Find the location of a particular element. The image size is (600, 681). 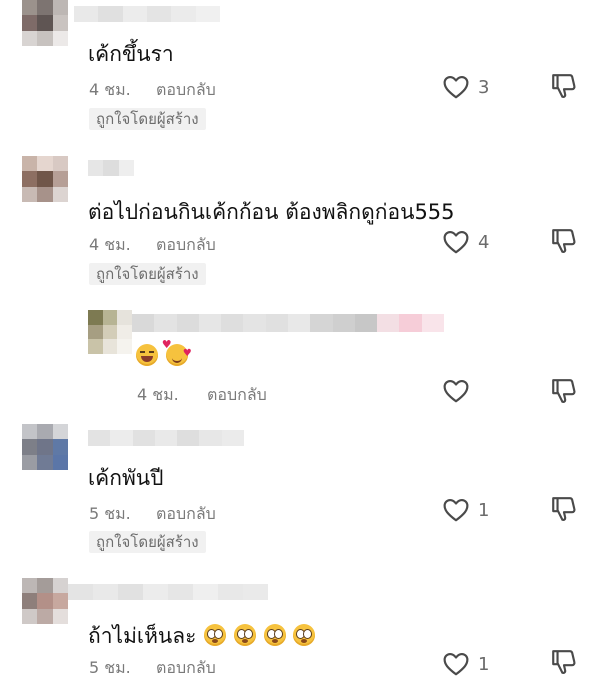

dislike-button is located at coordinates (564, 664).